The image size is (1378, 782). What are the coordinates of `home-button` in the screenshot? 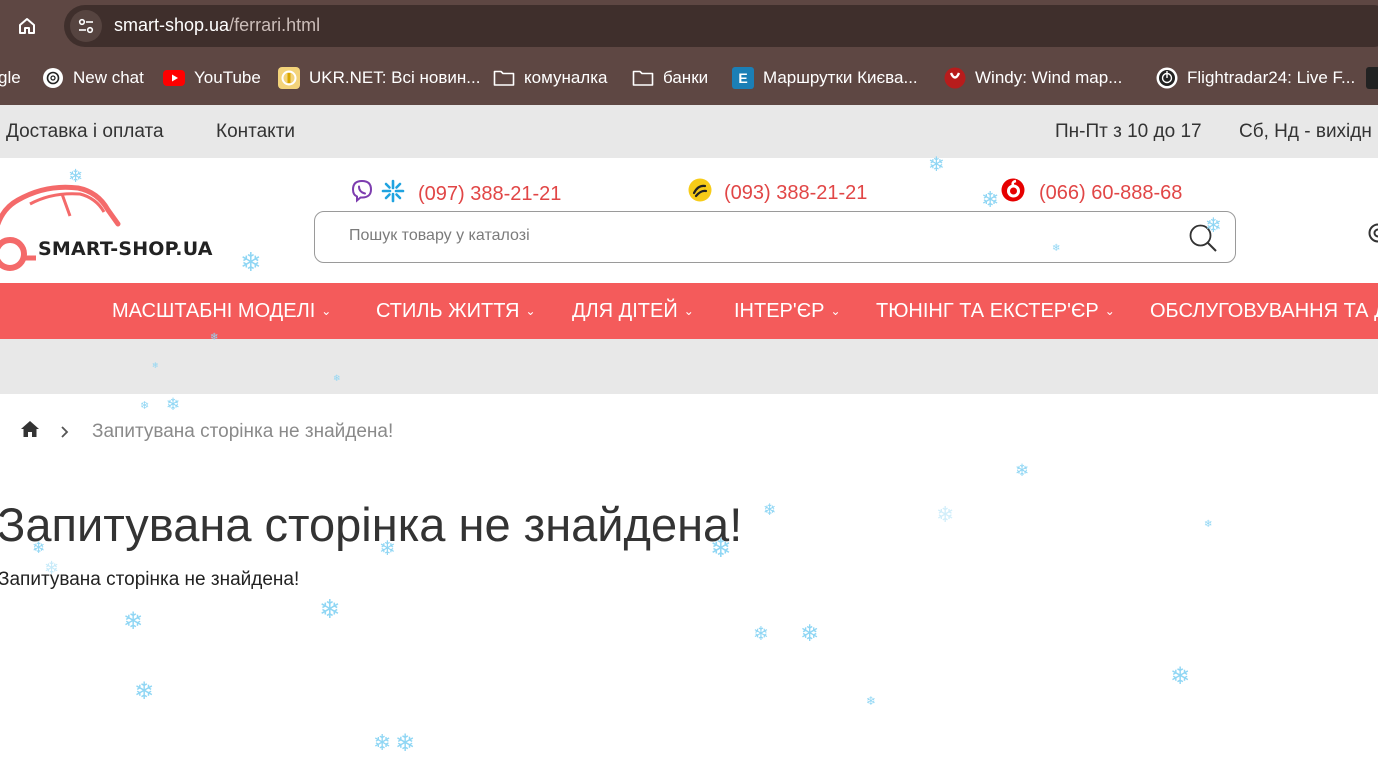 It's located at (27, 26).